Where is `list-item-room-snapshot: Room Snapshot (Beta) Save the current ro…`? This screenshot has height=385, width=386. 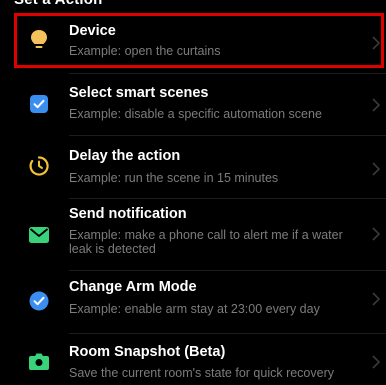
list-item-room-snapshot: Room Snapshot (Beta) Save the current ro… is located at coordinates (193, 361).